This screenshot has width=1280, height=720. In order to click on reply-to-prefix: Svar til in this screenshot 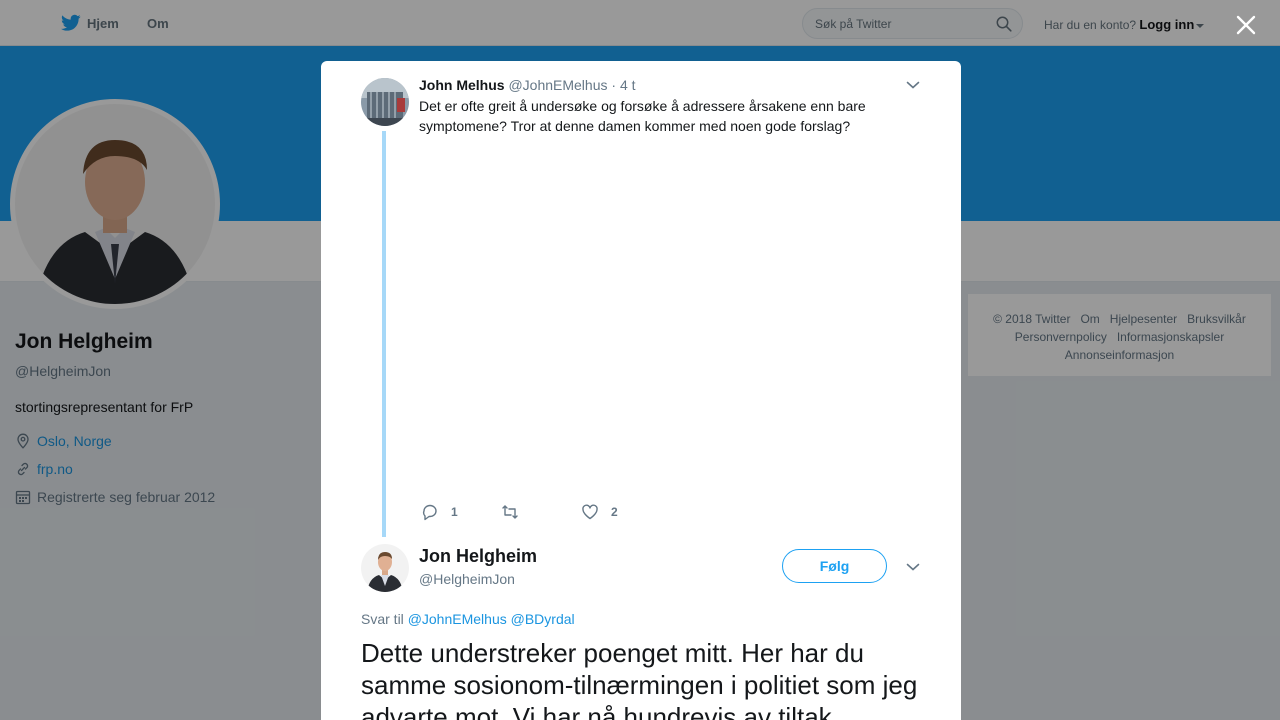, I will do `click(382, 619)`.